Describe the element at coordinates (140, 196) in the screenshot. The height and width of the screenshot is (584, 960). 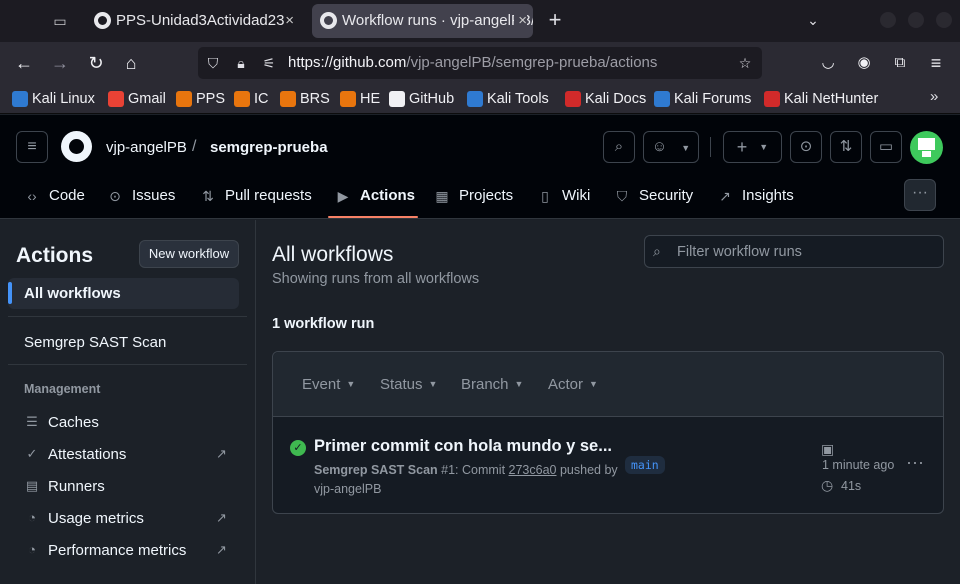
I see `tab-issues: ⊙ Issues` at that location.